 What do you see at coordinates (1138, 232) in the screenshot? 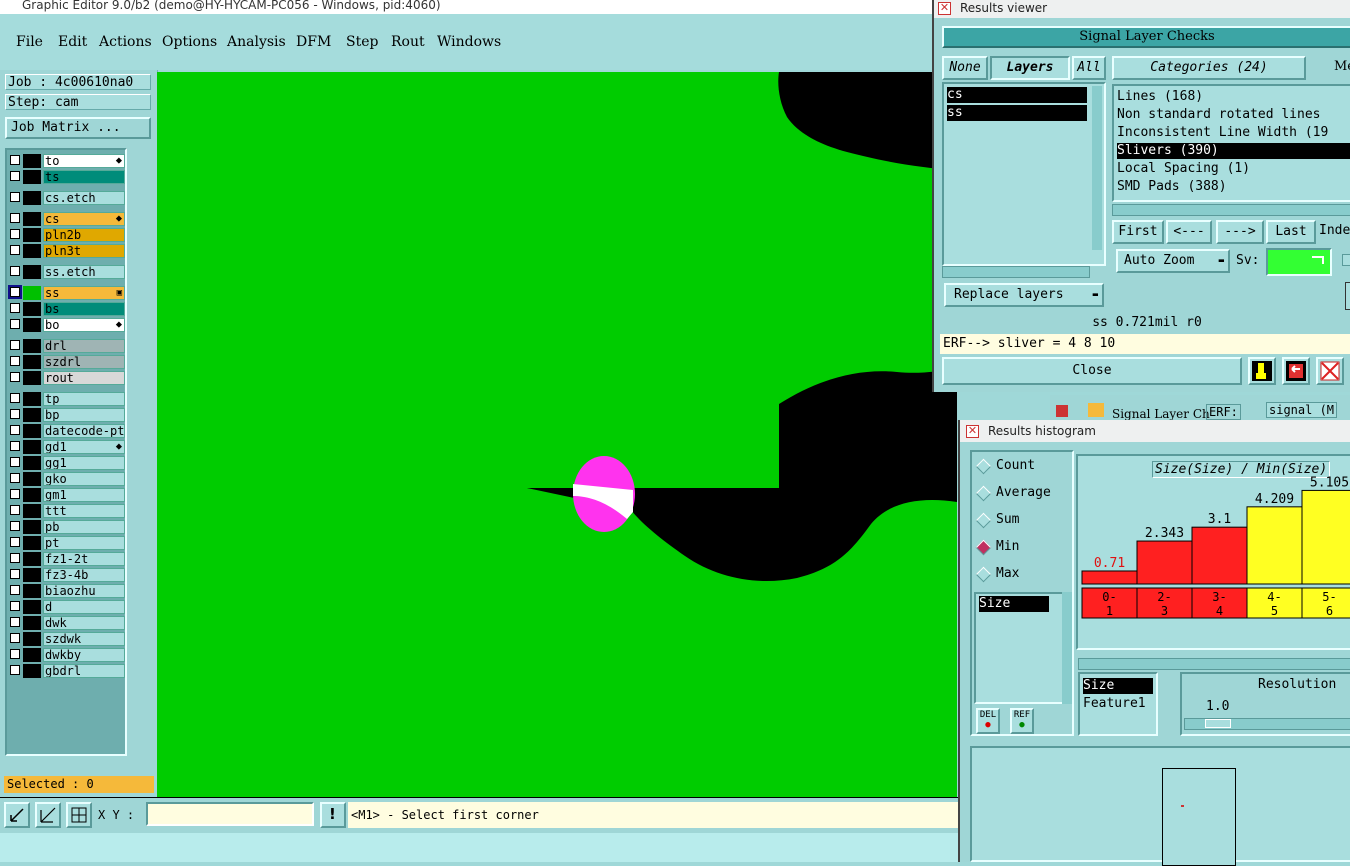
I see `first-button: First` at bounding box center [1138, 232].